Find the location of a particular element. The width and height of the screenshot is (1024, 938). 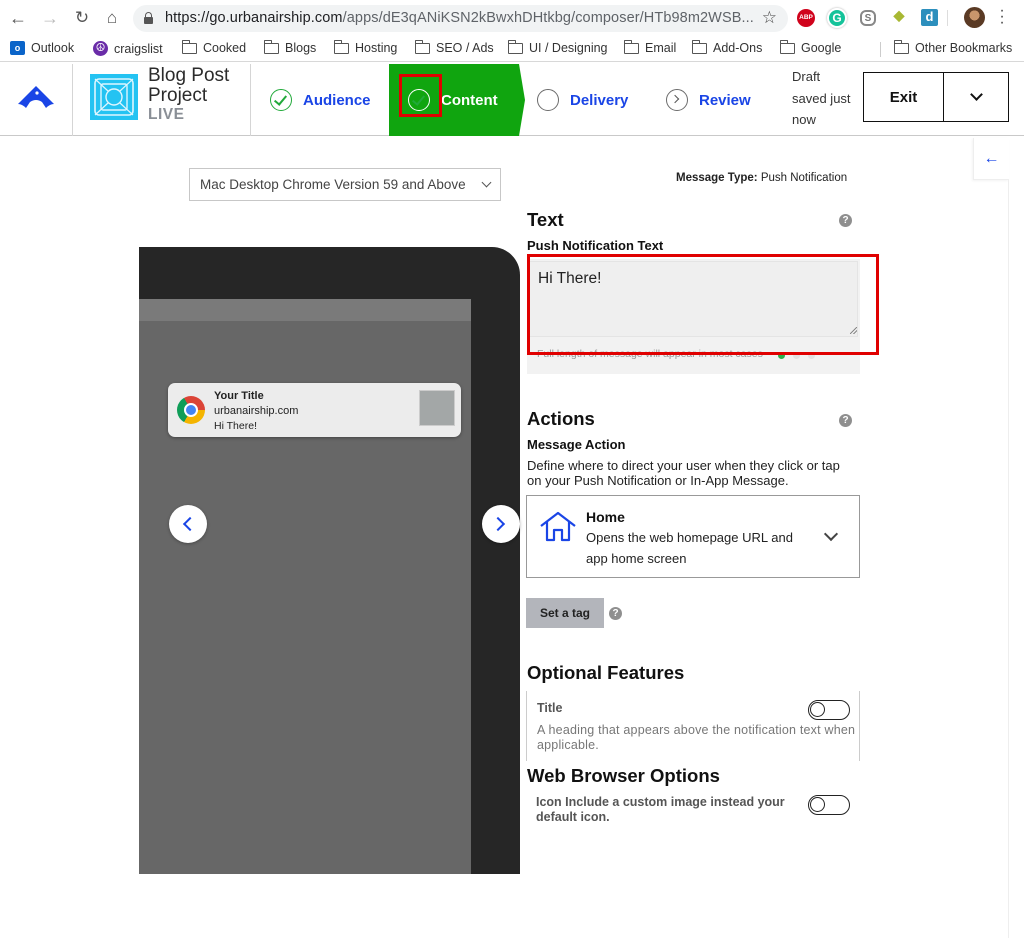

check-circle-icon is located at coordinates (281, 100).